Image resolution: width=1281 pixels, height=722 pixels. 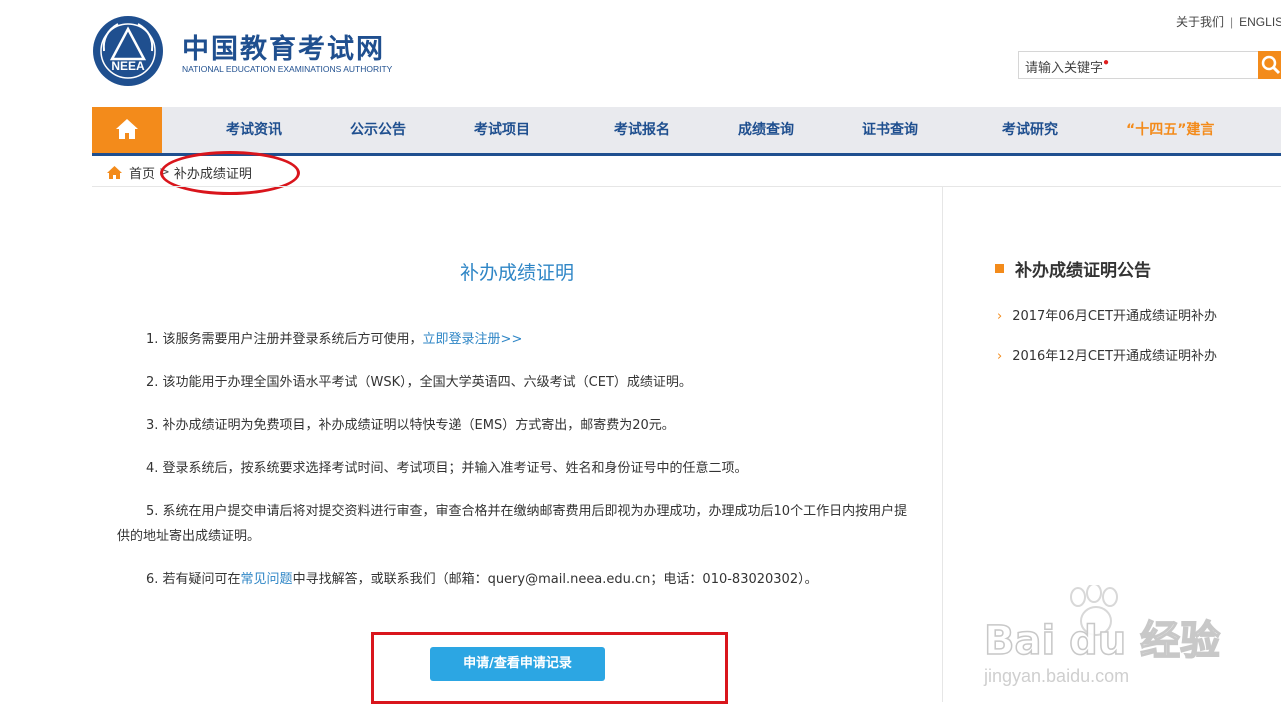 What do you see at coordinates (1102, 641) in the screenshot?
I see `watermark-brand: Bai du 经验` at bounding box center [1102, 641].